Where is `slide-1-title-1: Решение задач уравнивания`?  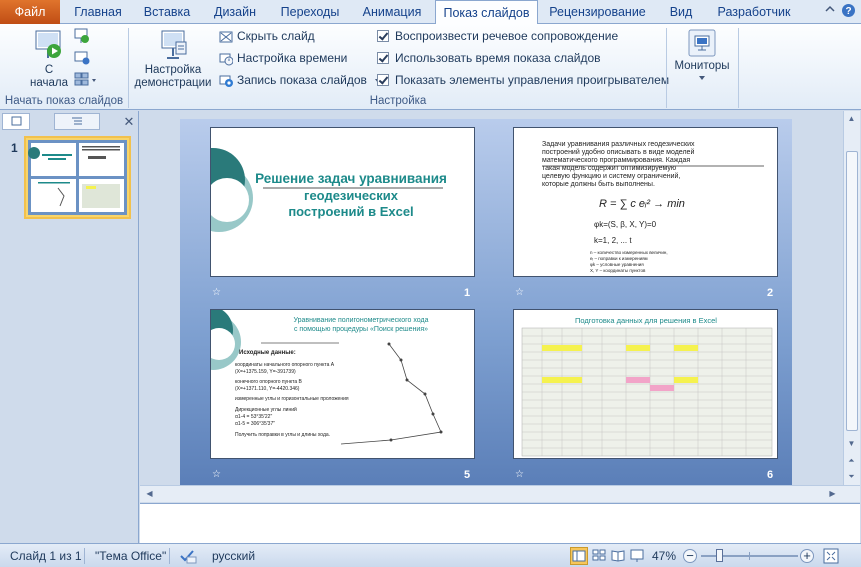 slide-1-title-1: Решение задач уравнивания is located at coordinates (351, 178).